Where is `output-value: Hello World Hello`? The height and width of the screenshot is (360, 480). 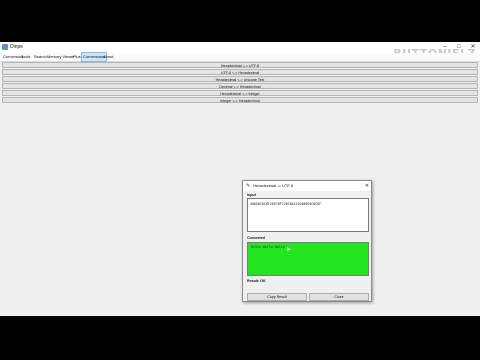
output-value: Hello World Hello is located at coordinates (268, 247).